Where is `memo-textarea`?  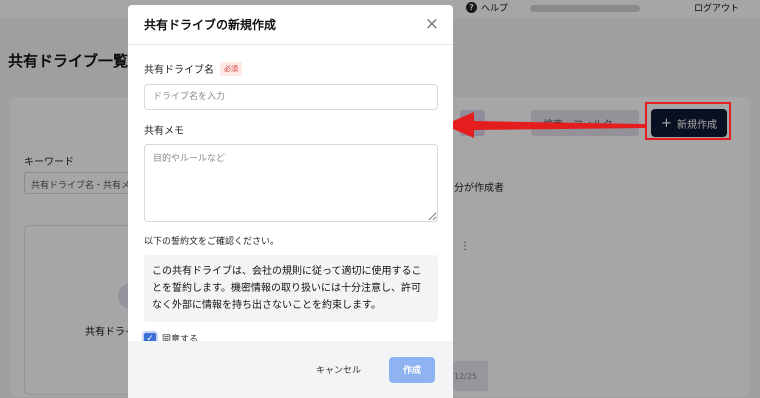
memo-textarea is located at coordinates (291, 183).